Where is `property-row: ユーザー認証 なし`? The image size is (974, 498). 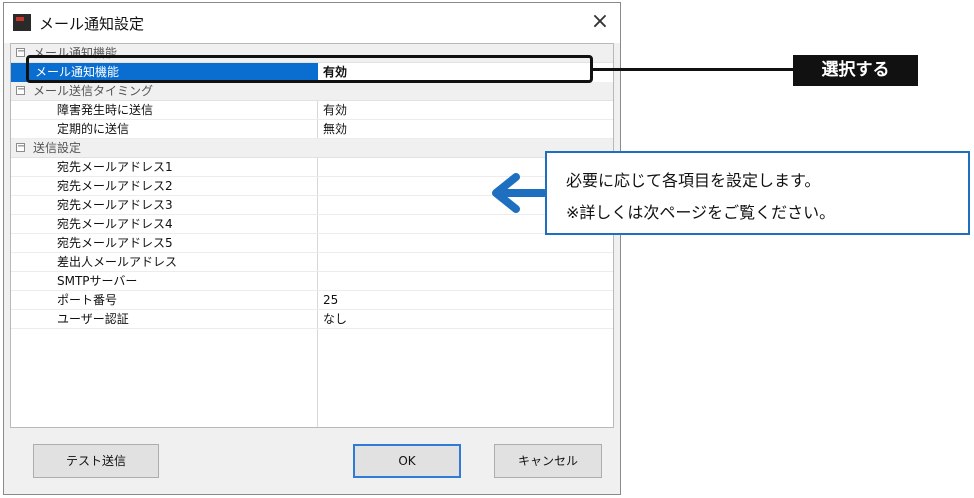
property-row: ユーザー認証 なし is located at coordinates (312, 319).